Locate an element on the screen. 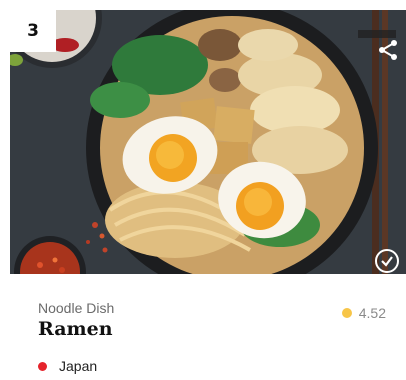 This screenshot has width=406, height=380. share-button is located at coordinates (388, 50).